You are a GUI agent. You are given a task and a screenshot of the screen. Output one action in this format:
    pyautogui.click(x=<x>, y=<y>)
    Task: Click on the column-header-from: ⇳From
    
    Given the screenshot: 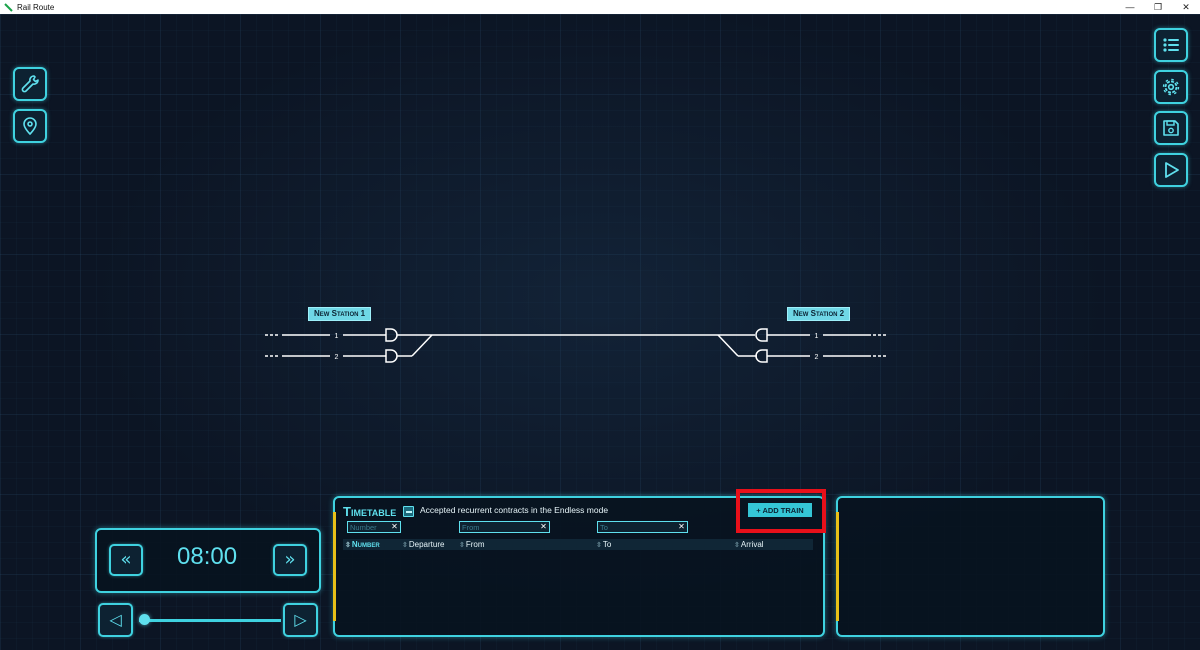 What is the action you would take?
    pyautogui.click(x=472, y=544)
    